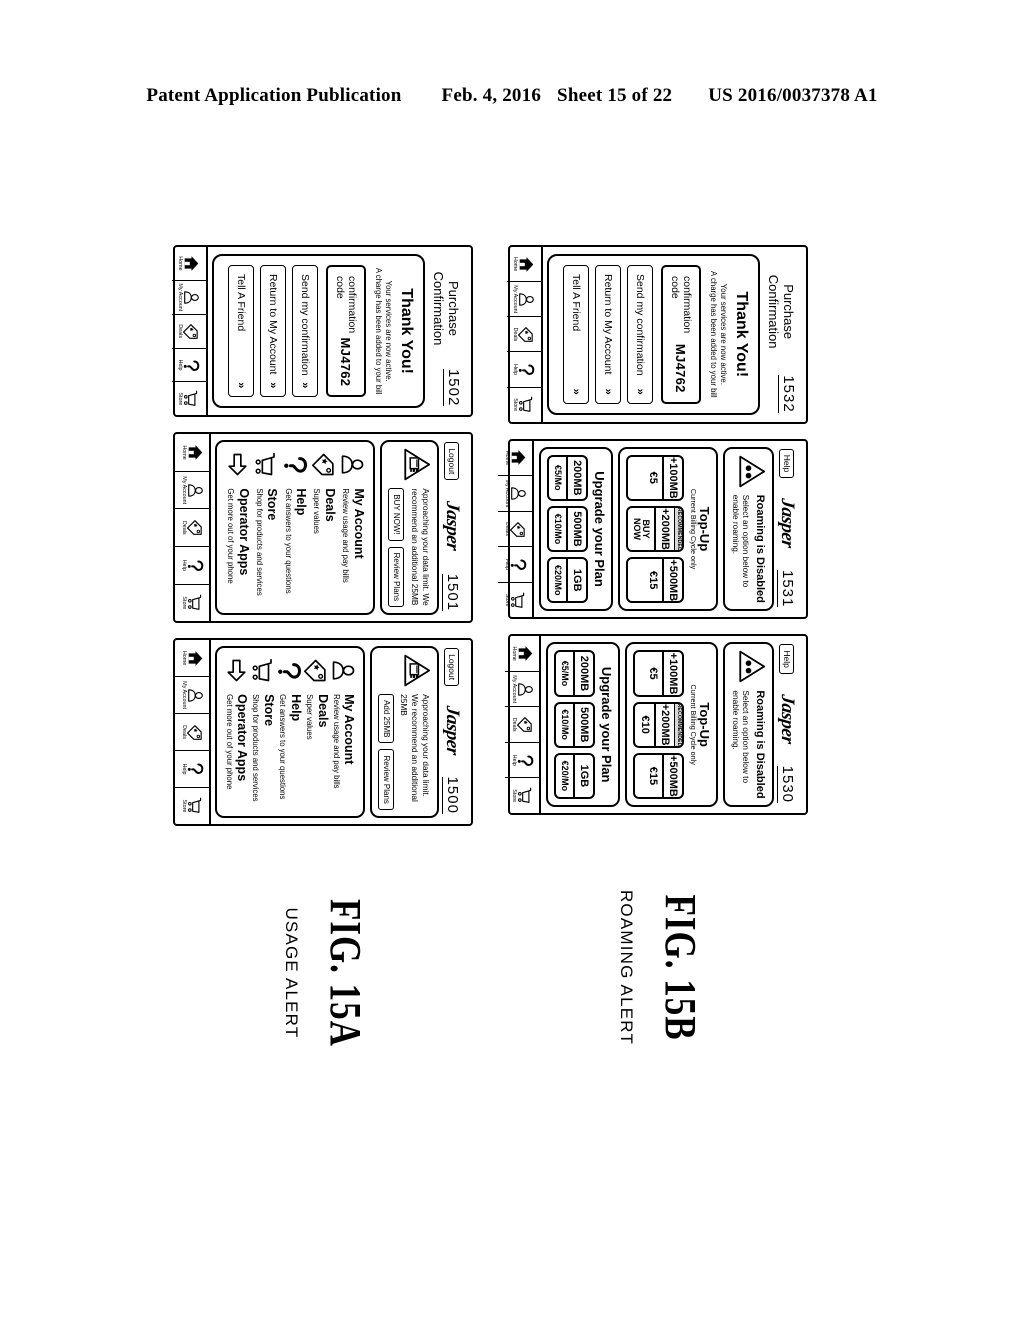  I want to click on question-icon, so click(289, 670).